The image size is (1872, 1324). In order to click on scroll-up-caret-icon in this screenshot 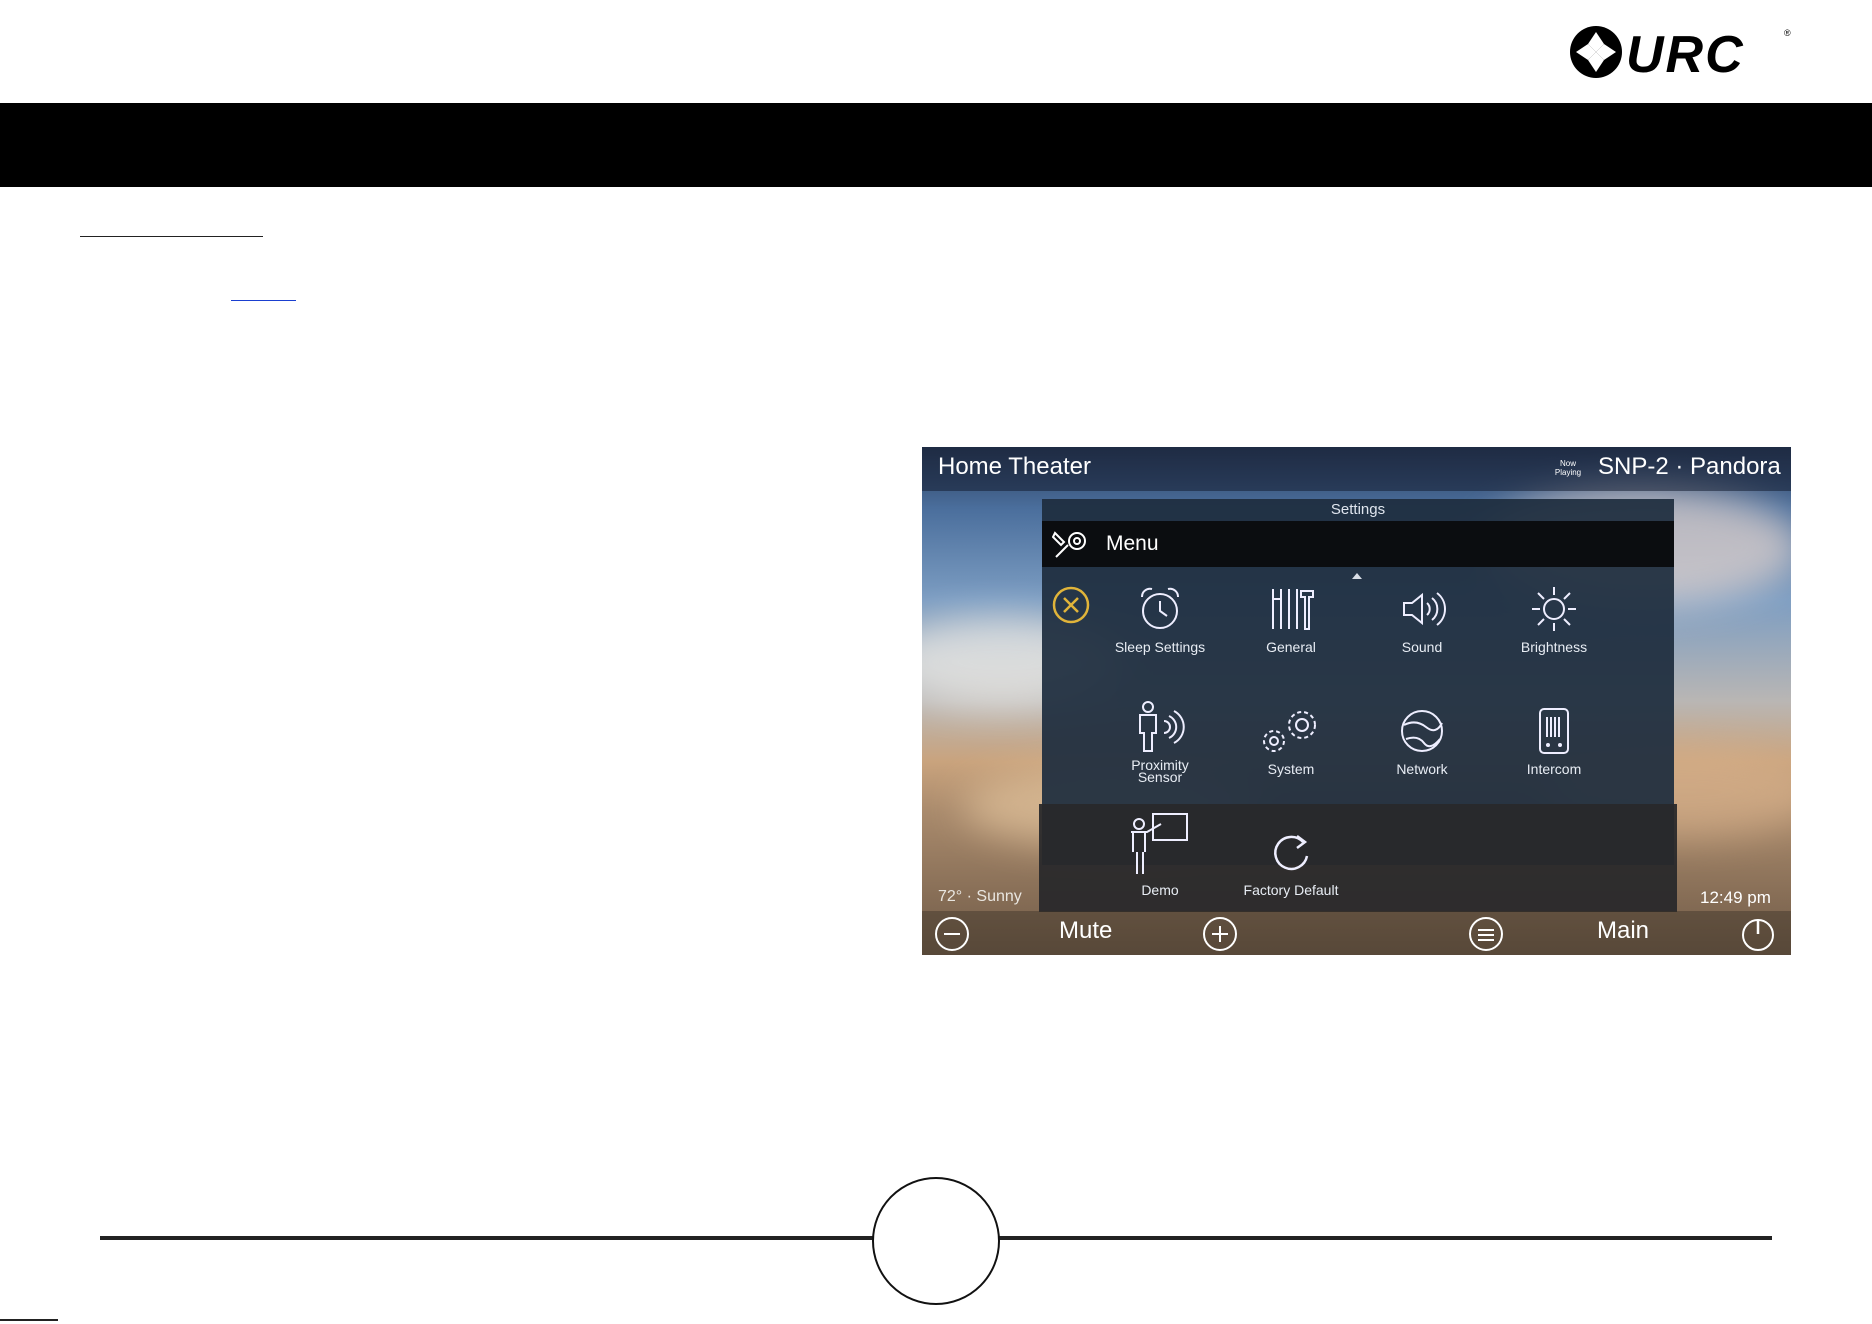, I will do `click(1357, 576)`.